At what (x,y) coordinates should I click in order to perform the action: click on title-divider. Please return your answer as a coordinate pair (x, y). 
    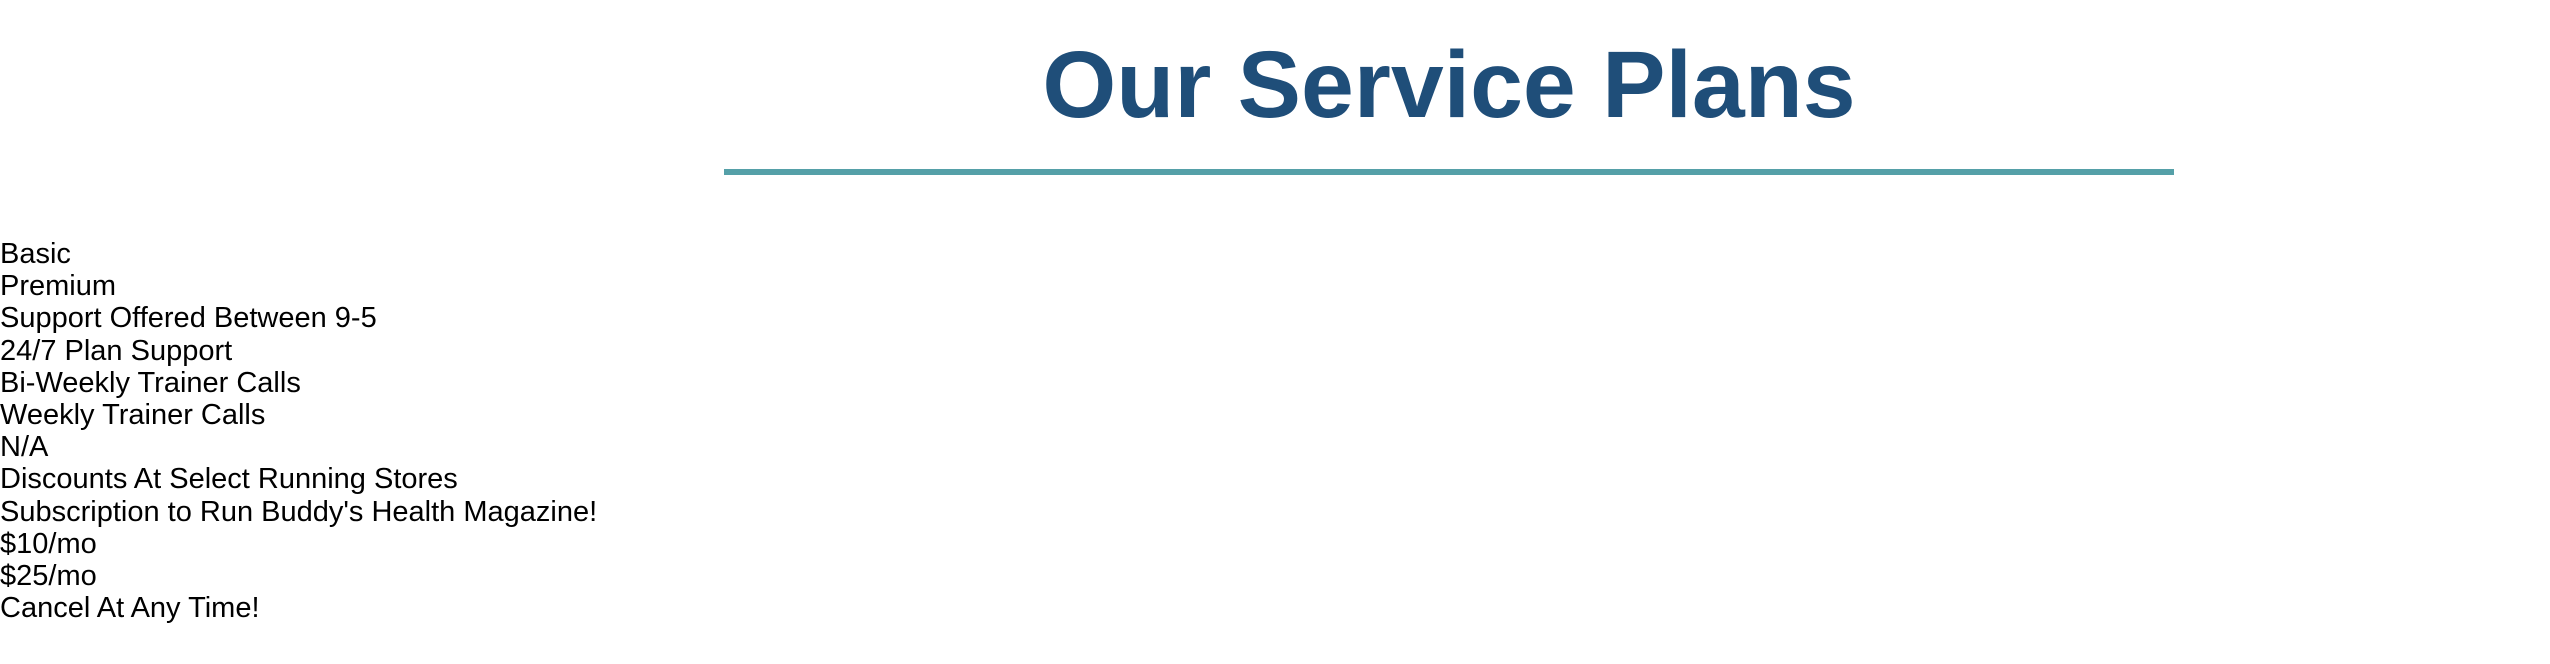
    Looking at the image, I should click on (1449, 172).